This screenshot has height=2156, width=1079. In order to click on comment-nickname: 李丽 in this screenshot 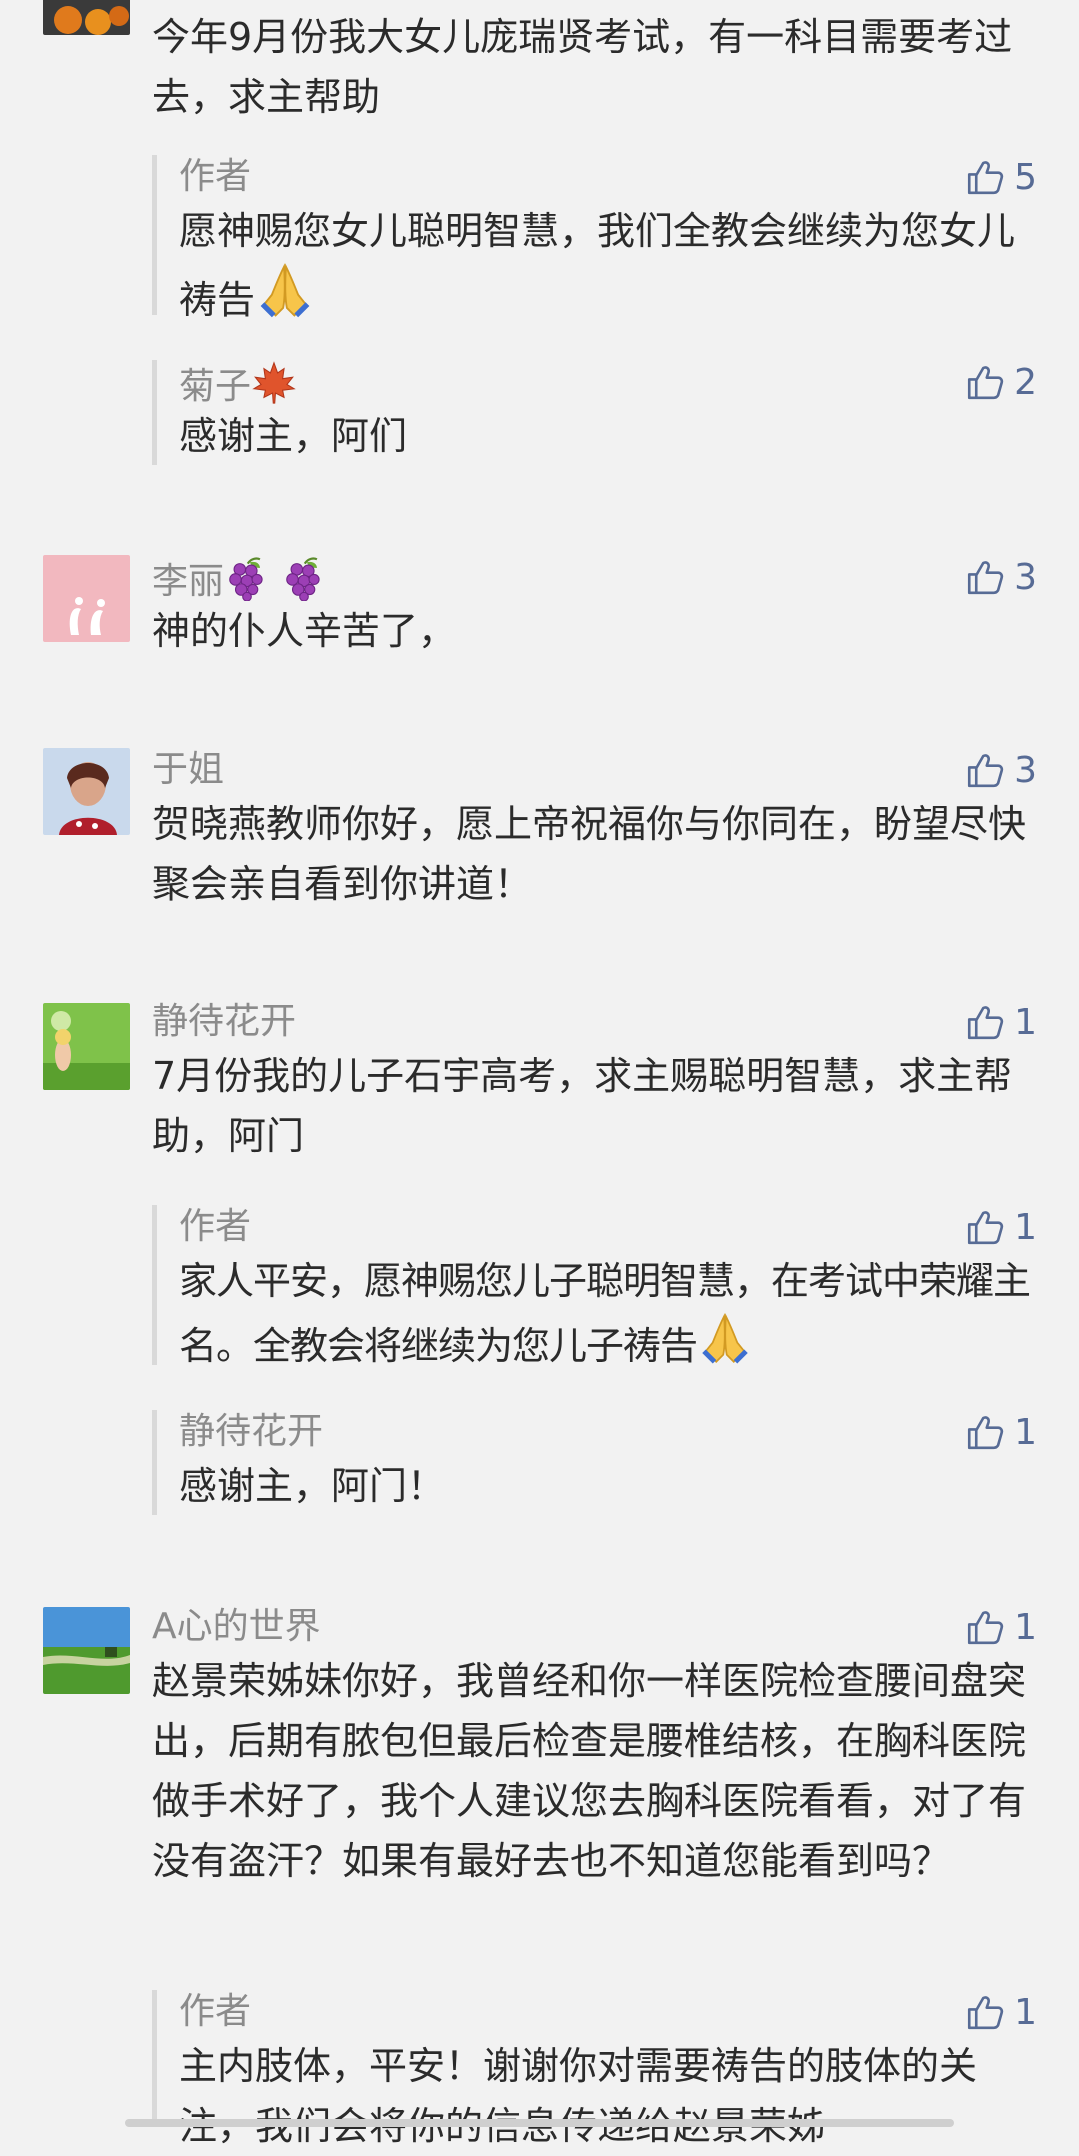, I will do `click(188, 581)`.